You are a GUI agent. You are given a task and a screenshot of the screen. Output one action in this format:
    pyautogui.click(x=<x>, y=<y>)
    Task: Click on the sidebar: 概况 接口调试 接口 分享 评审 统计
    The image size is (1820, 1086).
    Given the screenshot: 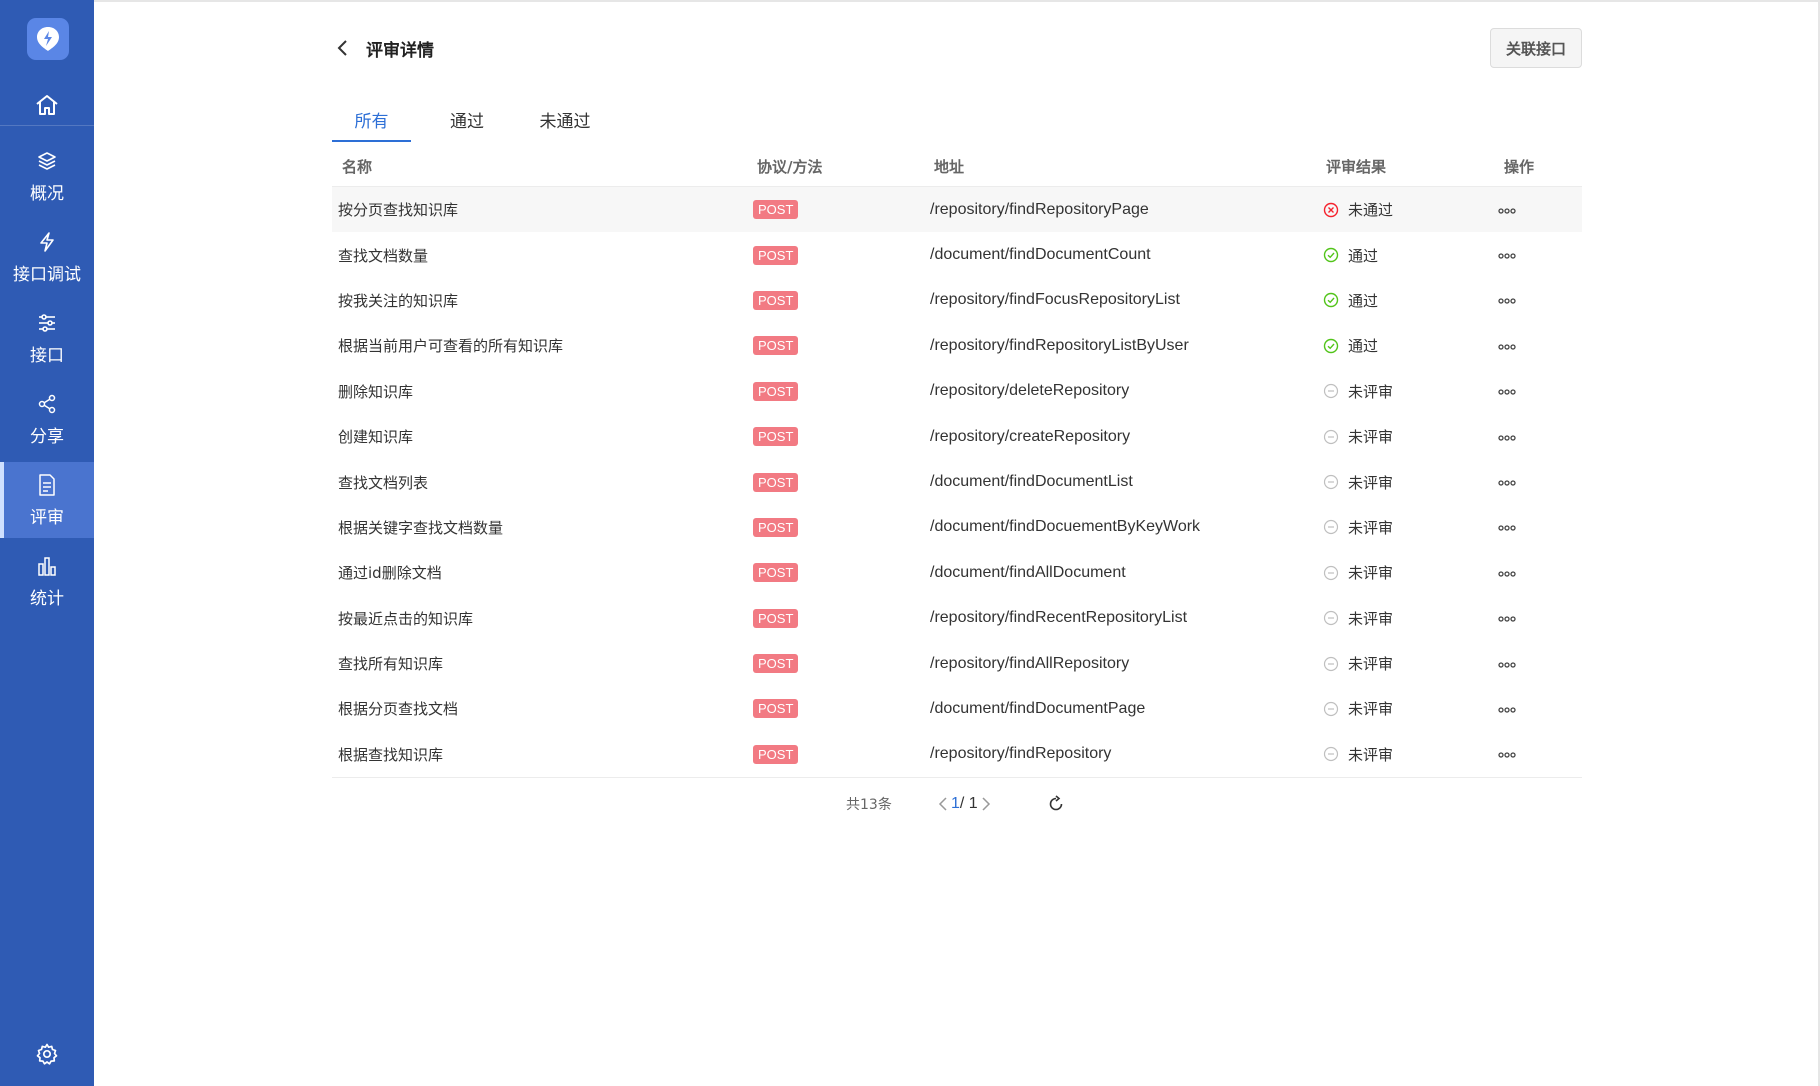 What is the action you would take?
    pyautogui.click(x=47, y=543)
    